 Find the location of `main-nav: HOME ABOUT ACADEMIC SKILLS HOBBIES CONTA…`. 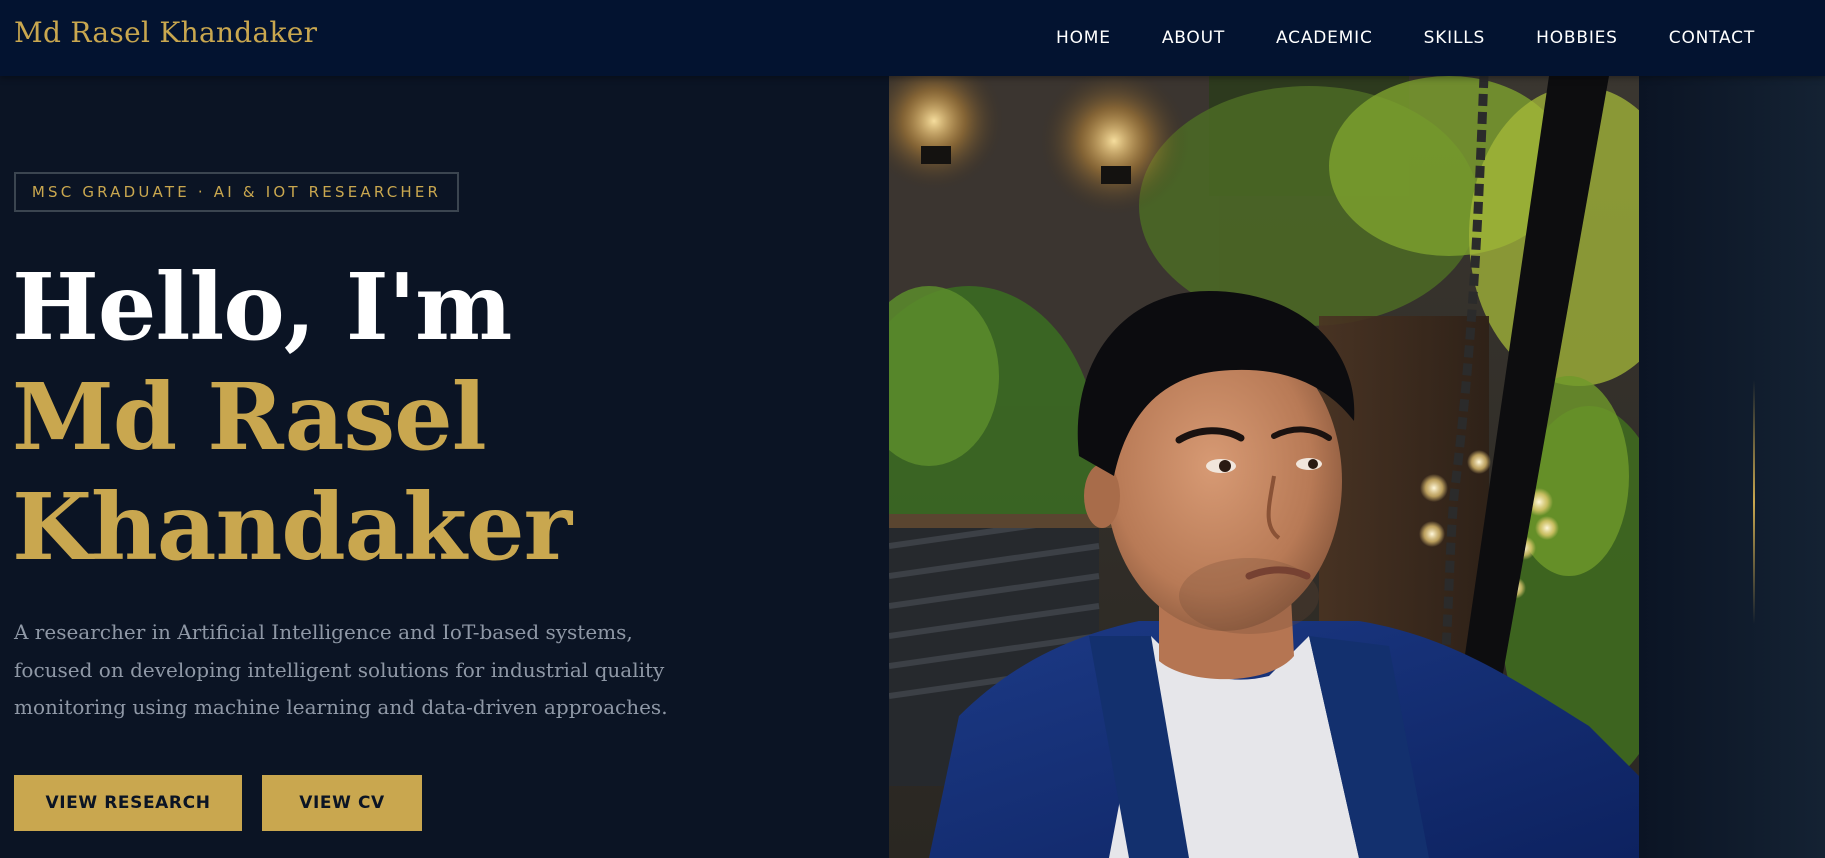

main-nav: HOME ABOUT ACADEMIC SKILLS HOBBIES CONTA… is located at coordinates (1405, 38).